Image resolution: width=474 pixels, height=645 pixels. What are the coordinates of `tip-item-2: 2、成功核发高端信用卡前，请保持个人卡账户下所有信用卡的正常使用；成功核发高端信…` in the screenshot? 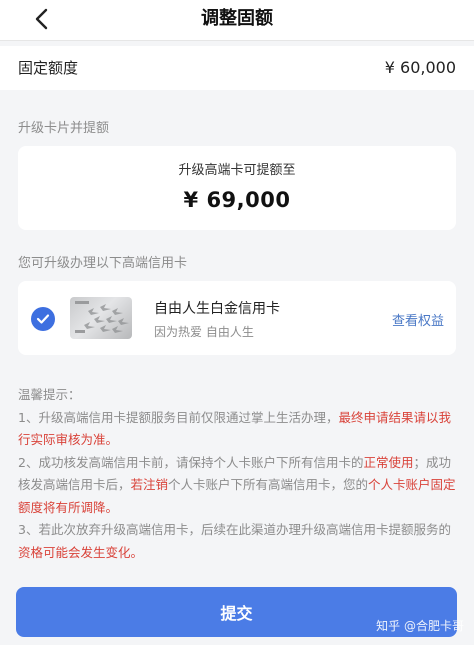 It's located at (238, 486).